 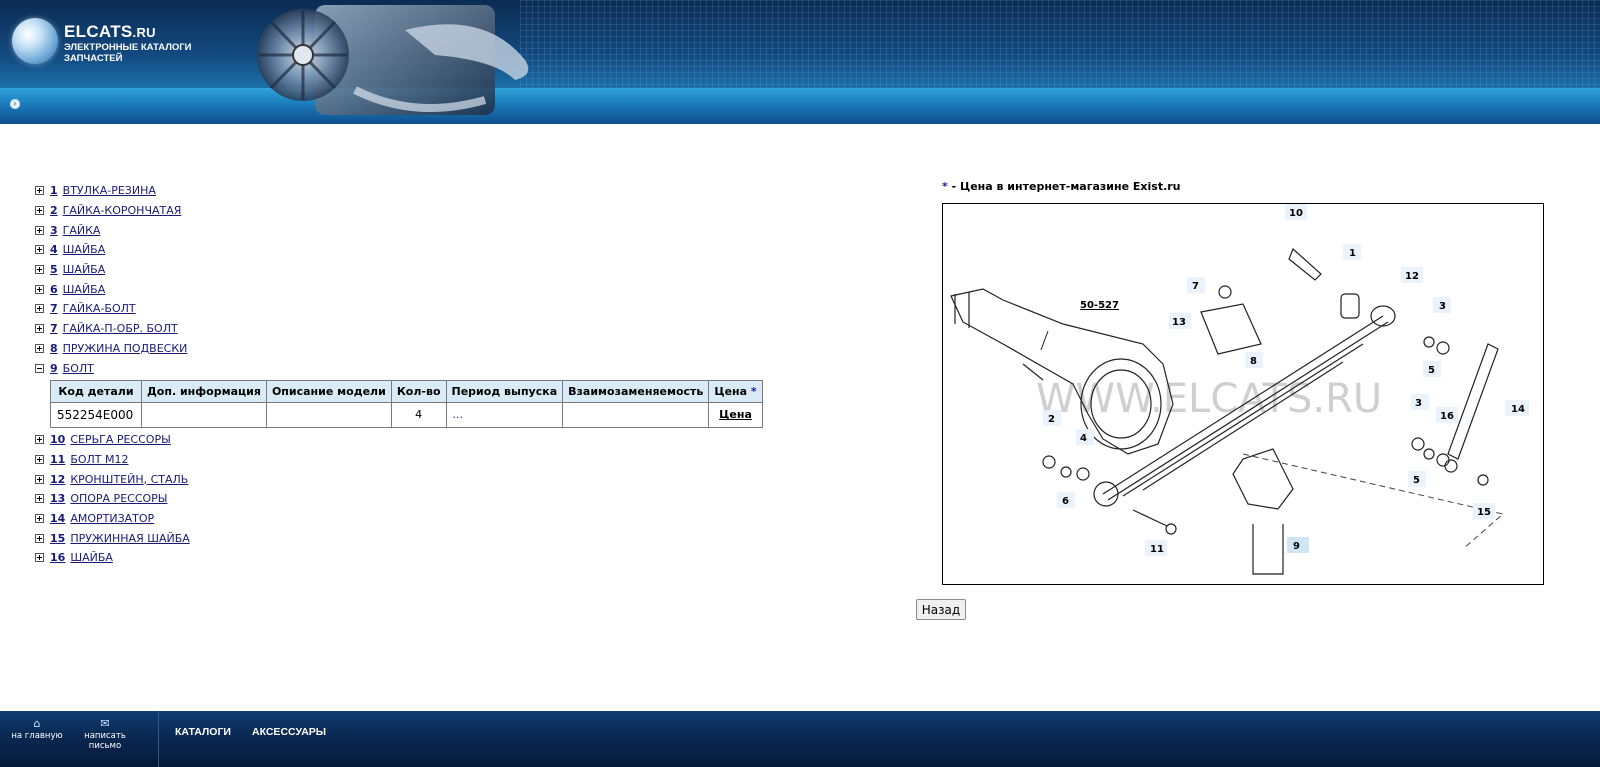 I want to click on back-button: Назад, so click(x=941, y=609).